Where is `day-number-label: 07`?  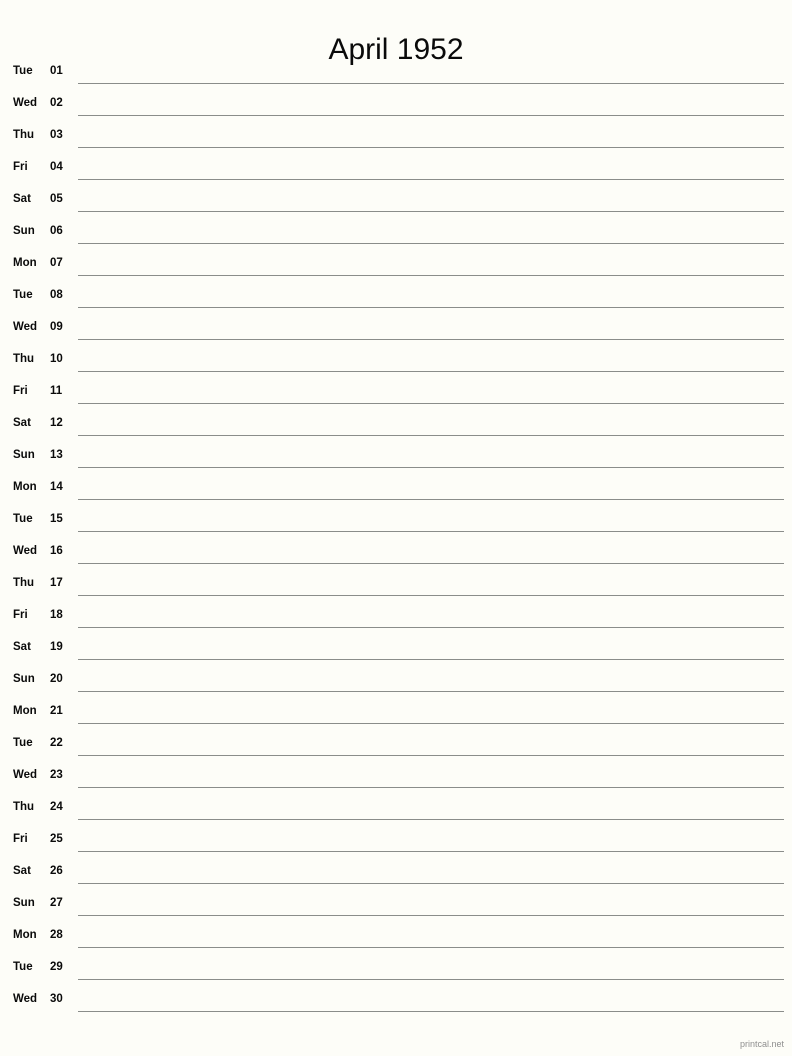
day-number-label: 07 is located at coordinates (56, 263).